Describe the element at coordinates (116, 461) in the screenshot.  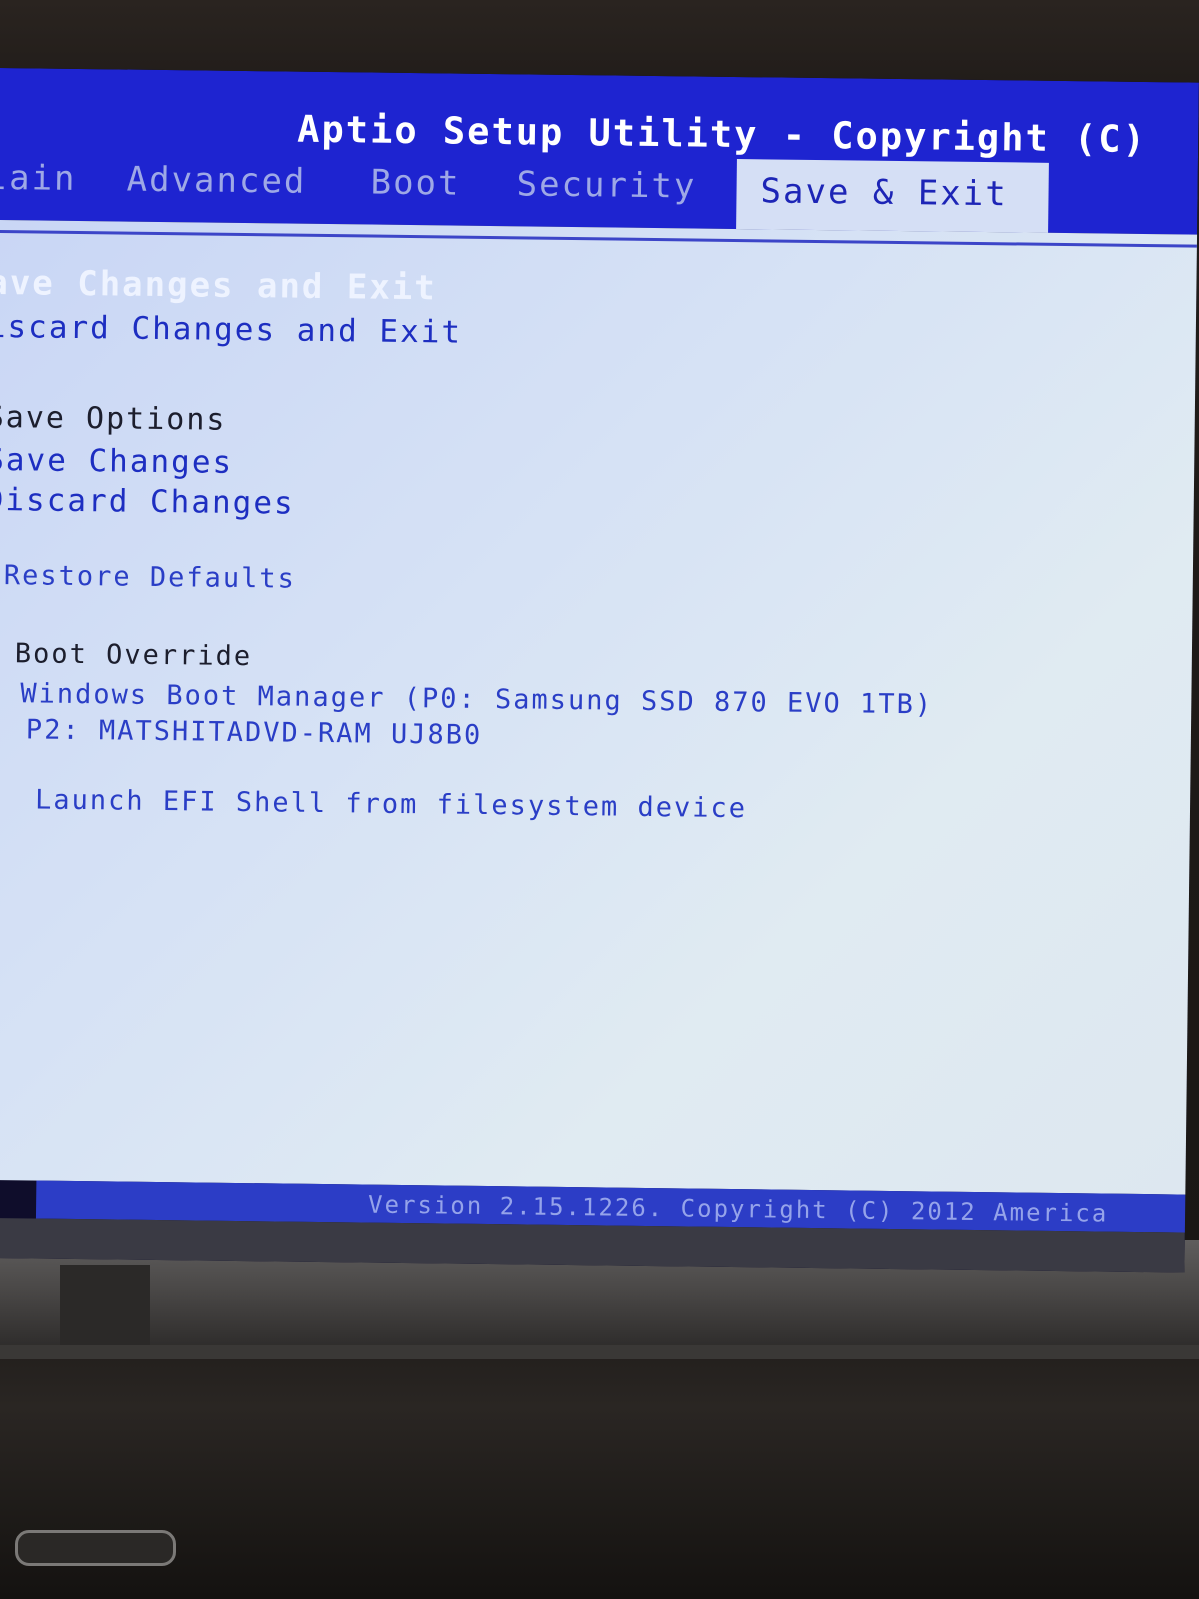
I see `menu-save-changes: Save Changes` at that location.